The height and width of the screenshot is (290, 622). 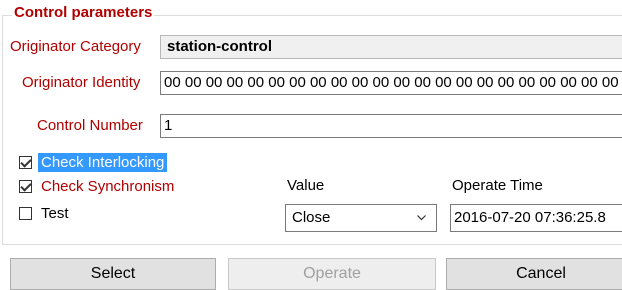 What do you see at coordinates (25, 213) in the screenshot?
I see `test-checkbox` at bounding box center [25, 213].